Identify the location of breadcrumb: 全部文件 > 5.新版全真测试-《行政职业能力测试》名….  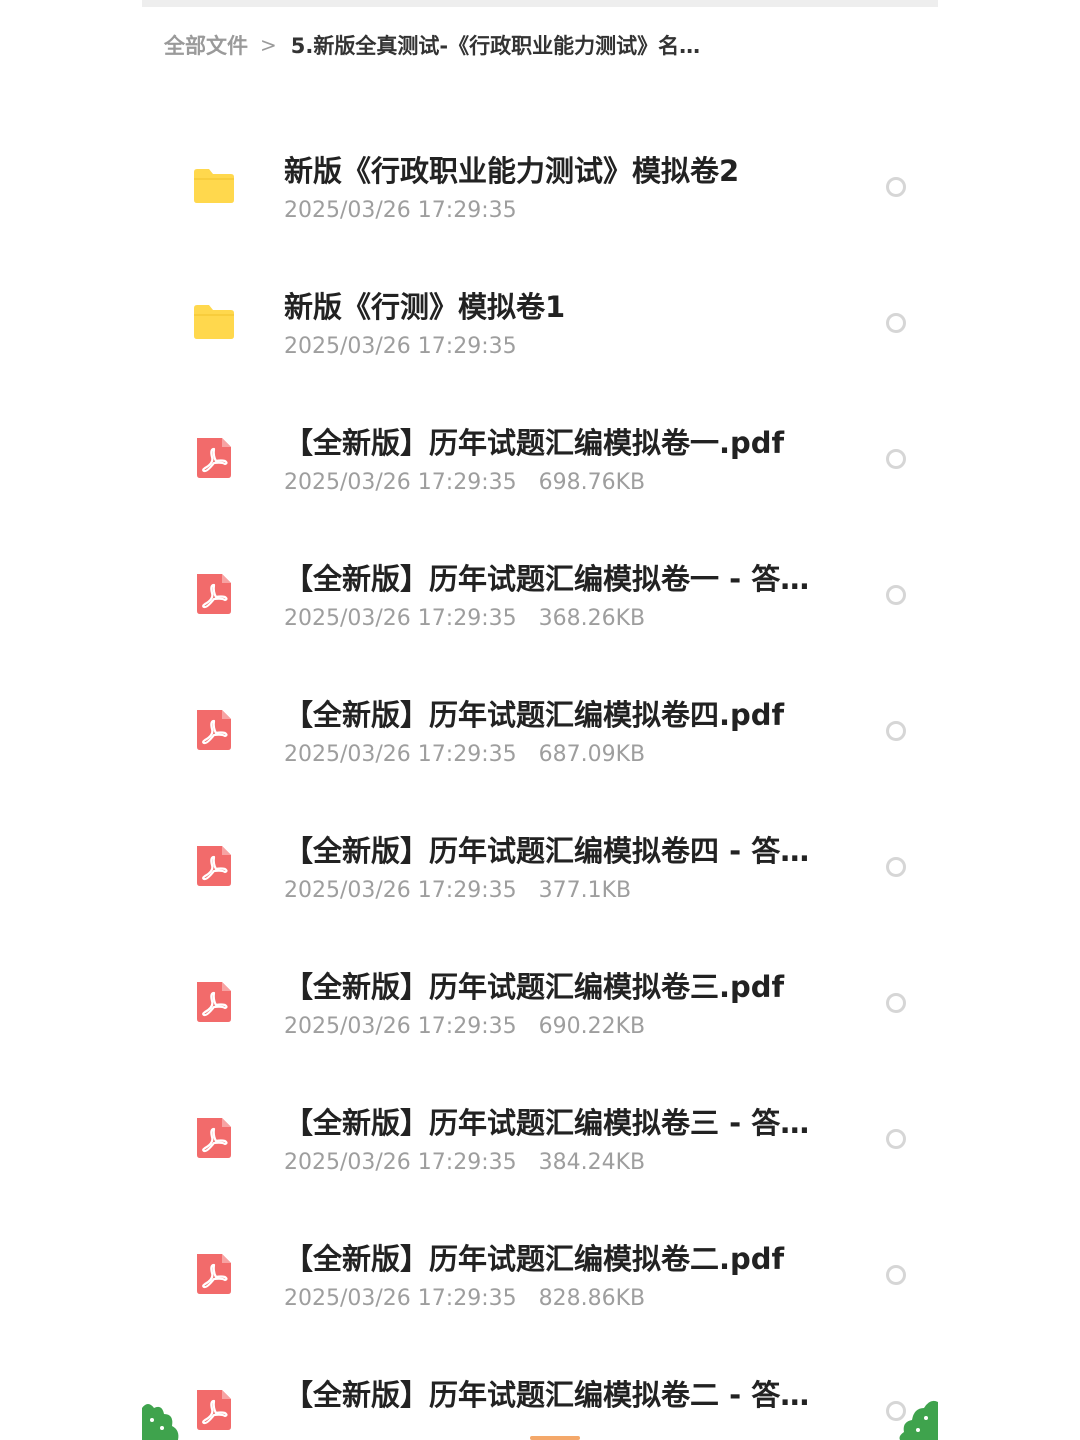
(554, 45).